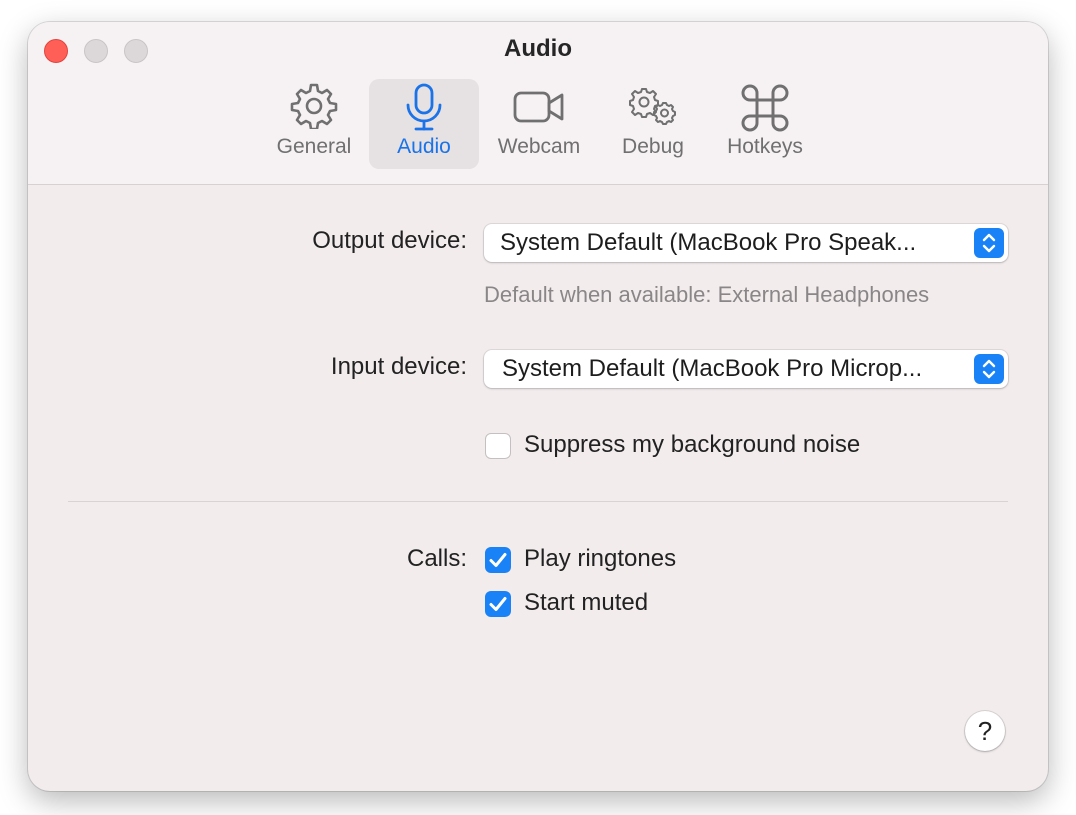 Image resolution: width=1076 pixels, height=815 pixels. What do you see at coordinates (314, 108) in the screenshot?
I see `gear-icon` at bounding box center [314, 108].